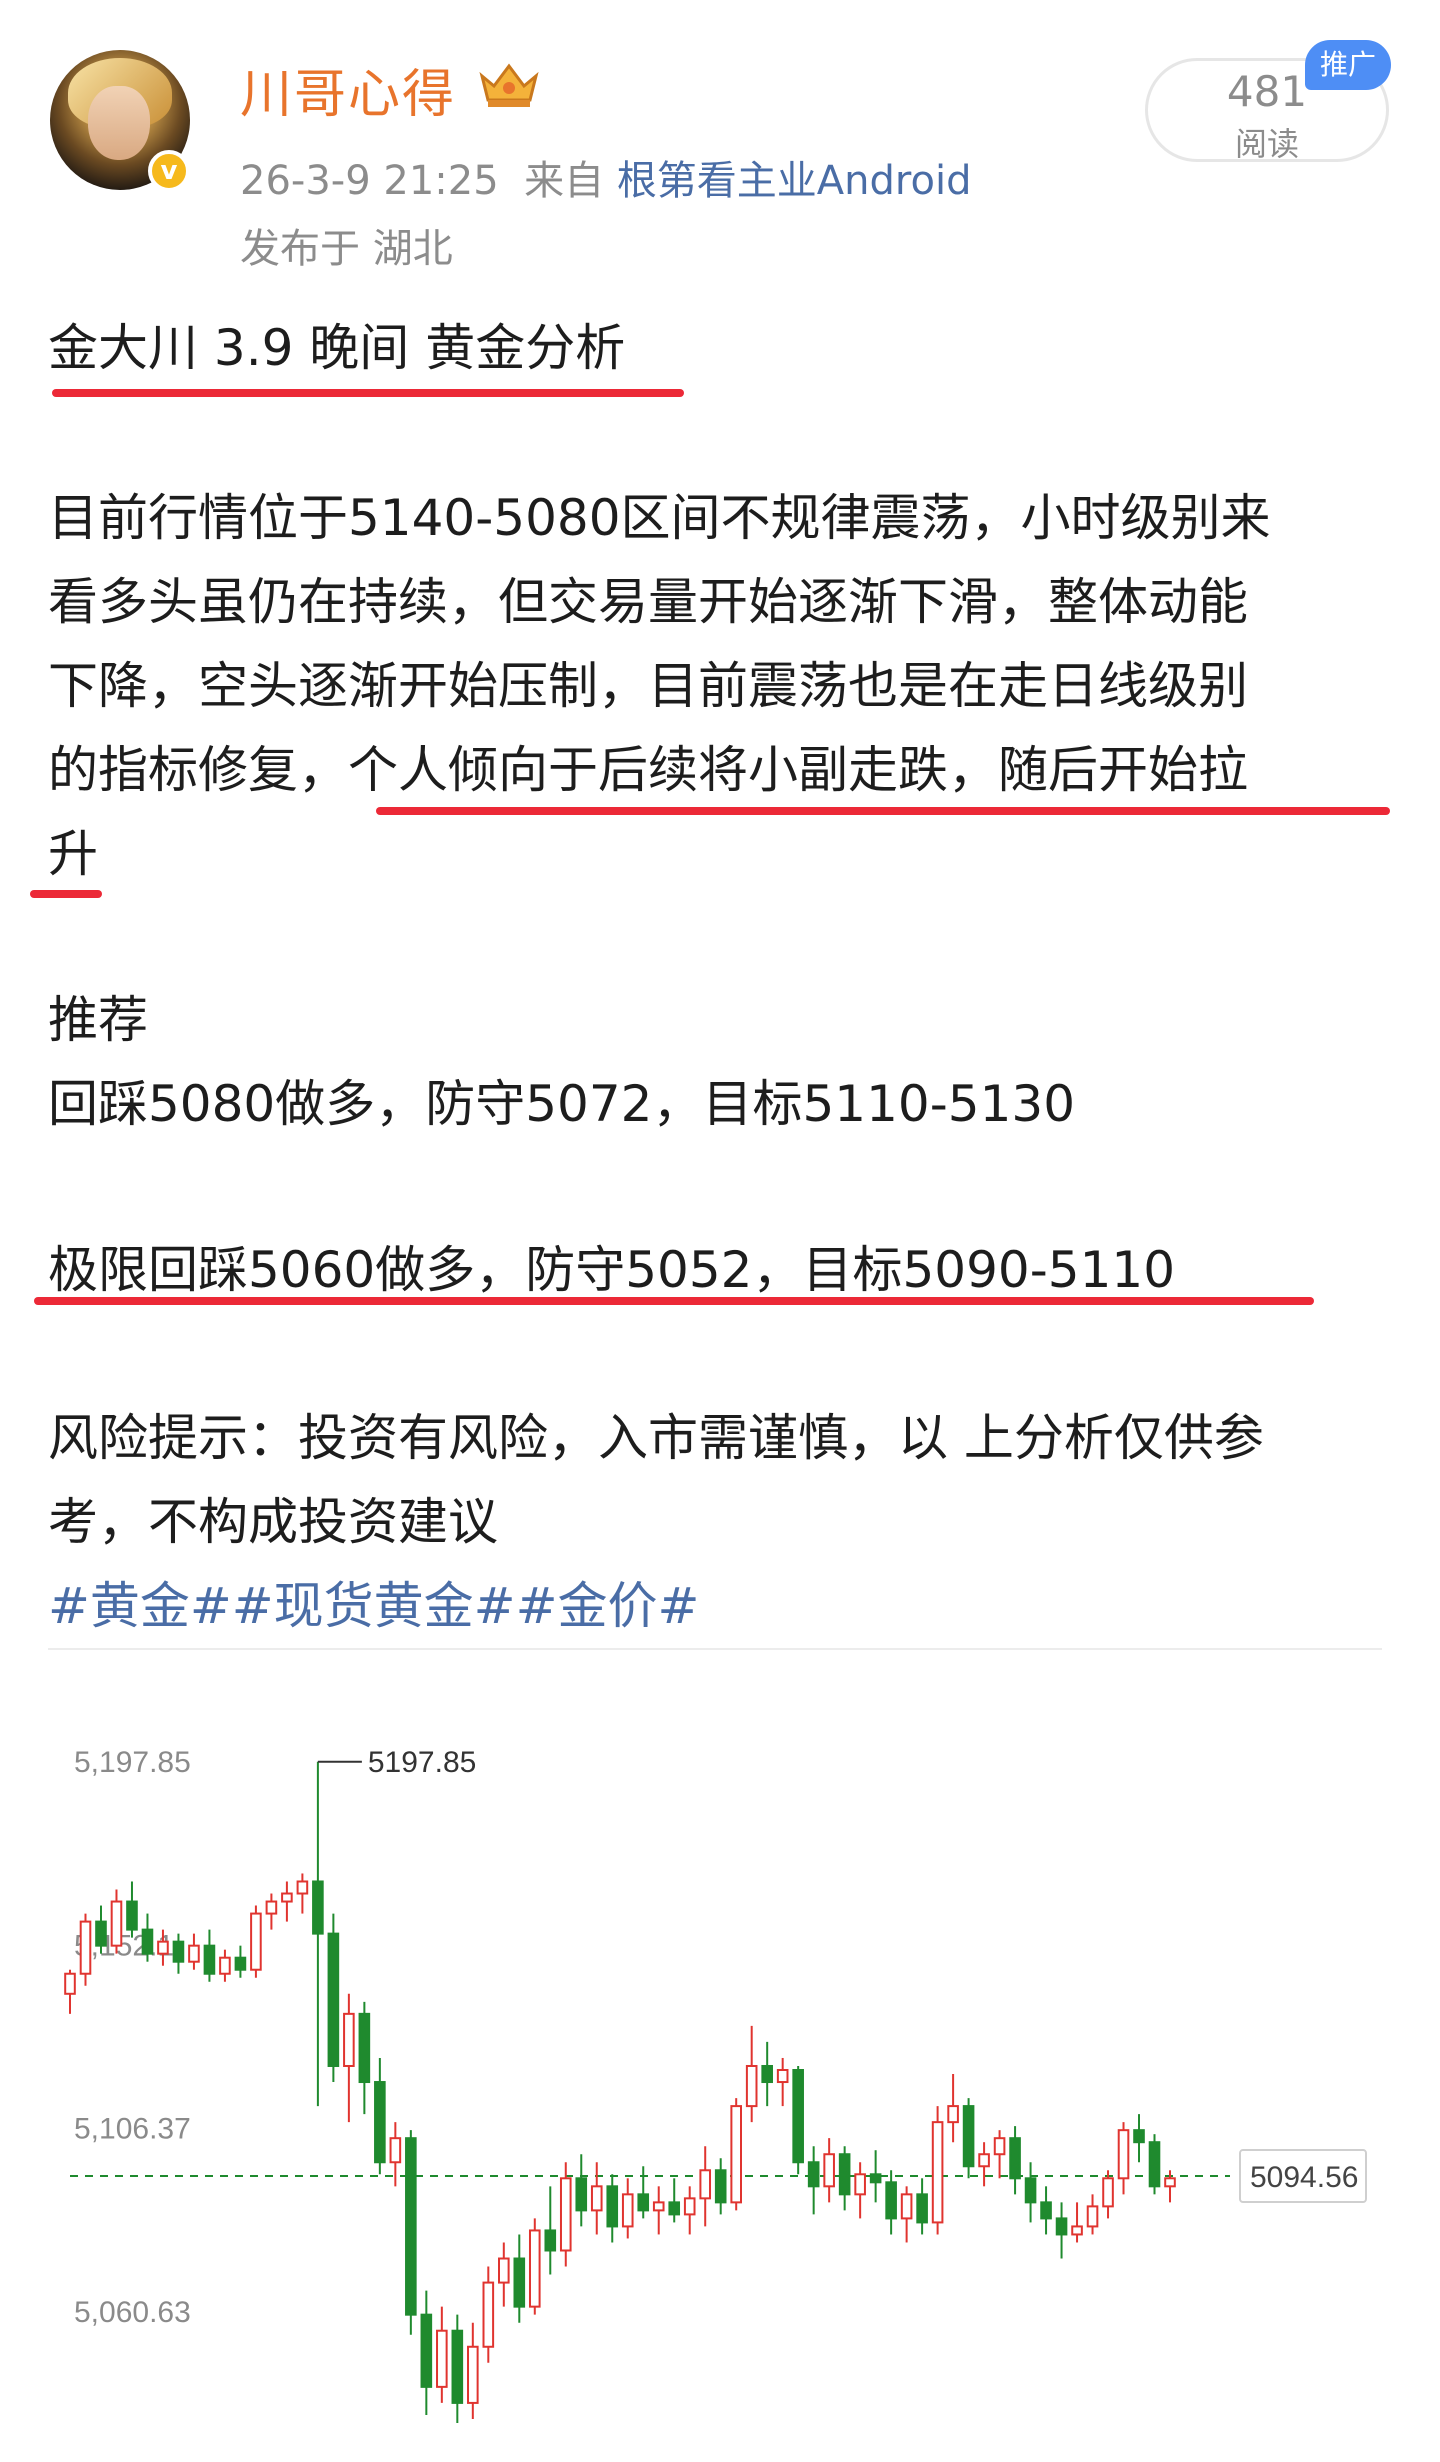 The height and width of the screenshot is (2462, 1440). I want to click on recommend-underline, so click(674, 1301).